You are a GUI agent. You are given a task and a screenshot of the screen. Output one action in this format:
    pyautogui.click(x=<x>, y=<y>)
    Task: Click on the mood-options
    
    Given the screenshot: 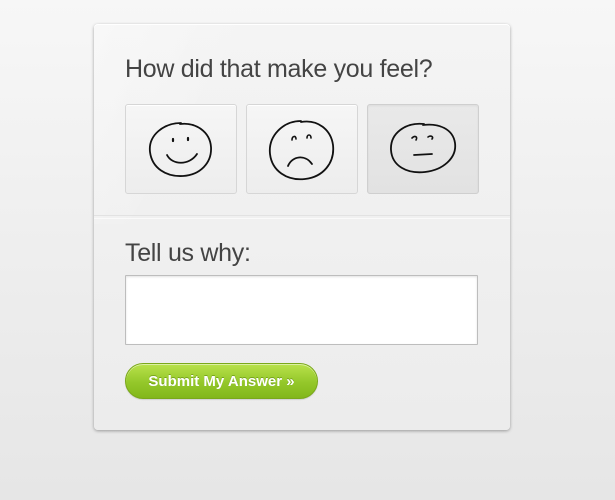 What is the action you would take?
    pyautogui.click(x=302, y=149)
    